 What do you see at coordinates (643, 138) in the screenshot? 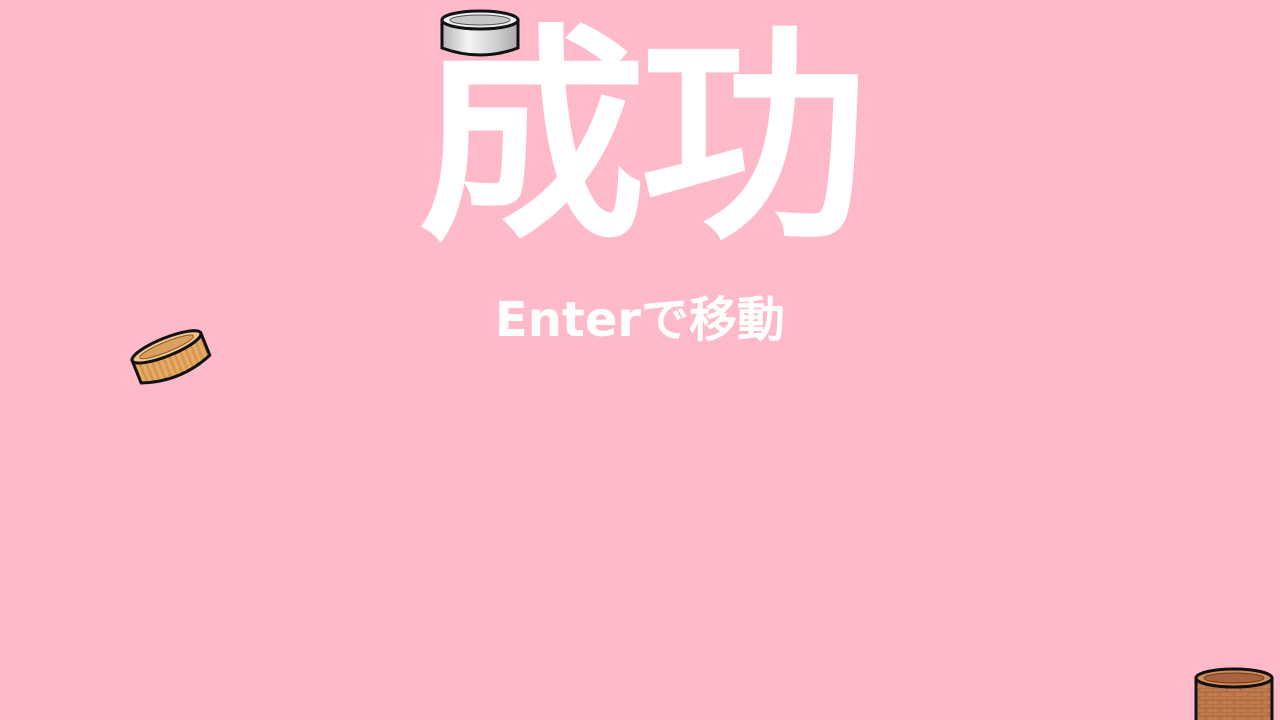
I see `success-title: 成功` at bounding box center [643, 138].